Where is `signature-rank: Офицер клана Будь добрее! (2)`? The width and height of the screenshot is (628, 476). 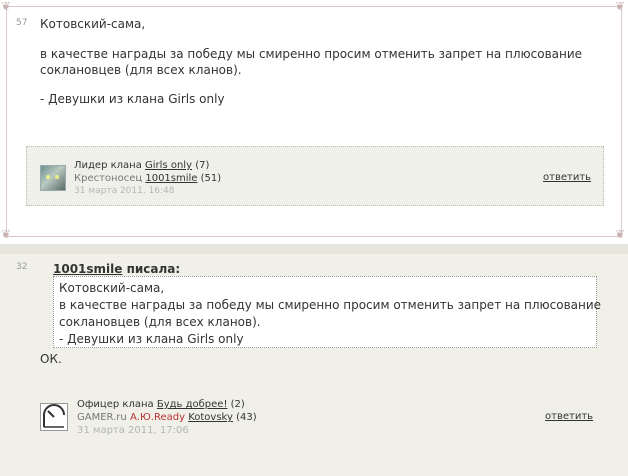 signature-rank: Офицер клана Будь добрее! (2) is located at coordinates (161, 404).